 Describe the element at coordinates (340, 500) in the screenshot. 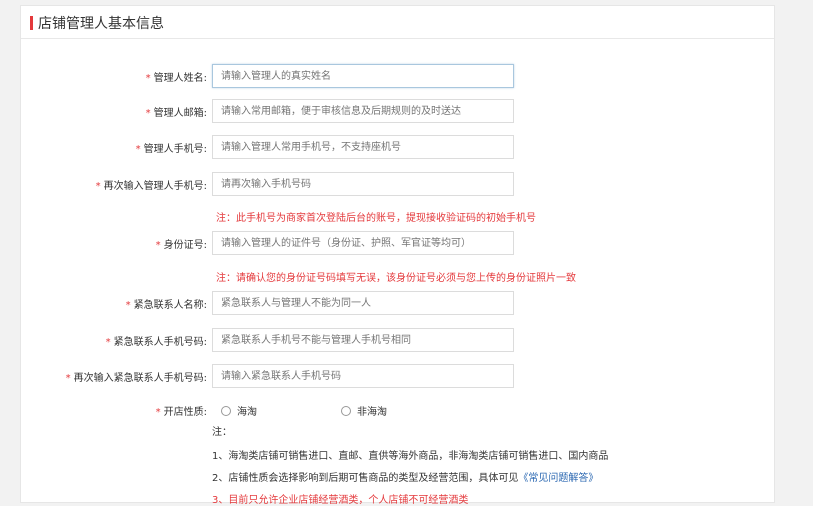

I see `note-line-3: 3、目前只允许企业店铺经营酒类，个人店铺不可经营酒类` at that location.